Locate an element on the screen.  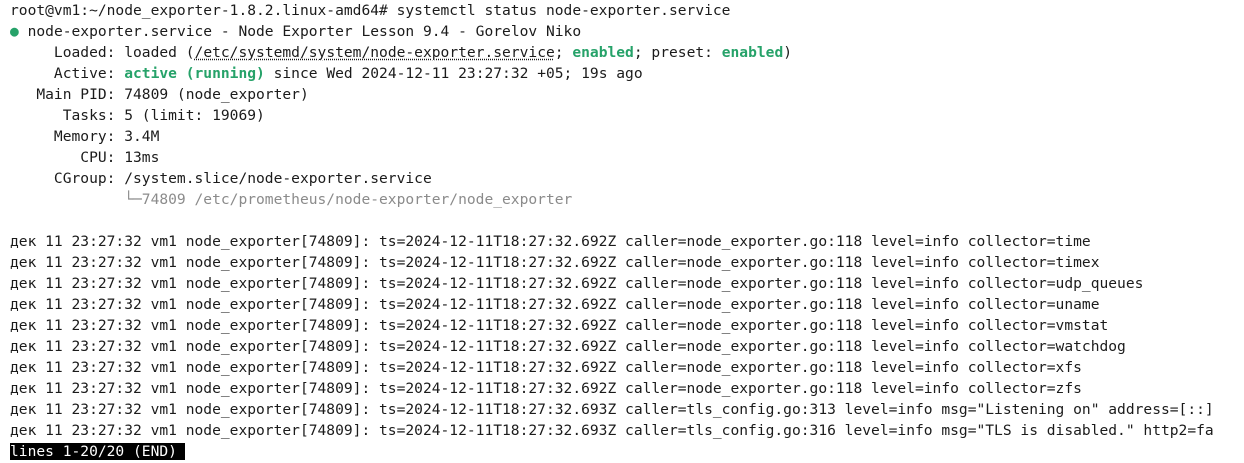
enabled-state: enabled is located at coordinates (603, 52).